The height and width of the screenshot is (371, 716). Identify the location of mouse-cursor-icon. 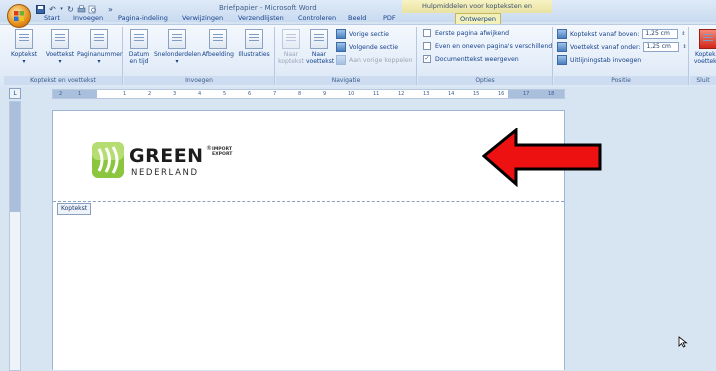
(683, 342).